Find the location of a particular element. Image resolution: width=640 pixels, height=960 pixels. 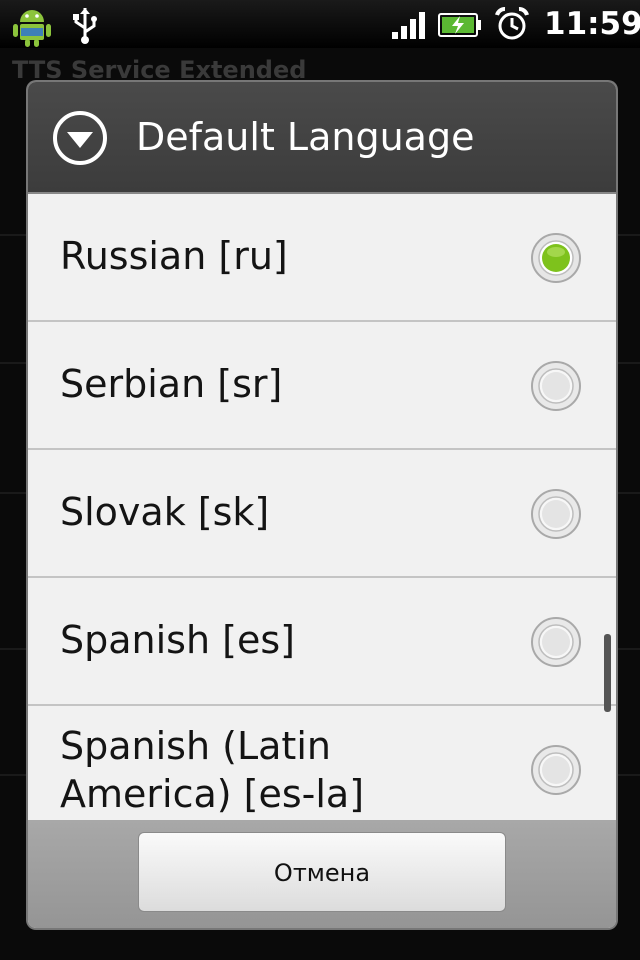

status-bar: 11:59 is located at coordinates (320, 24).